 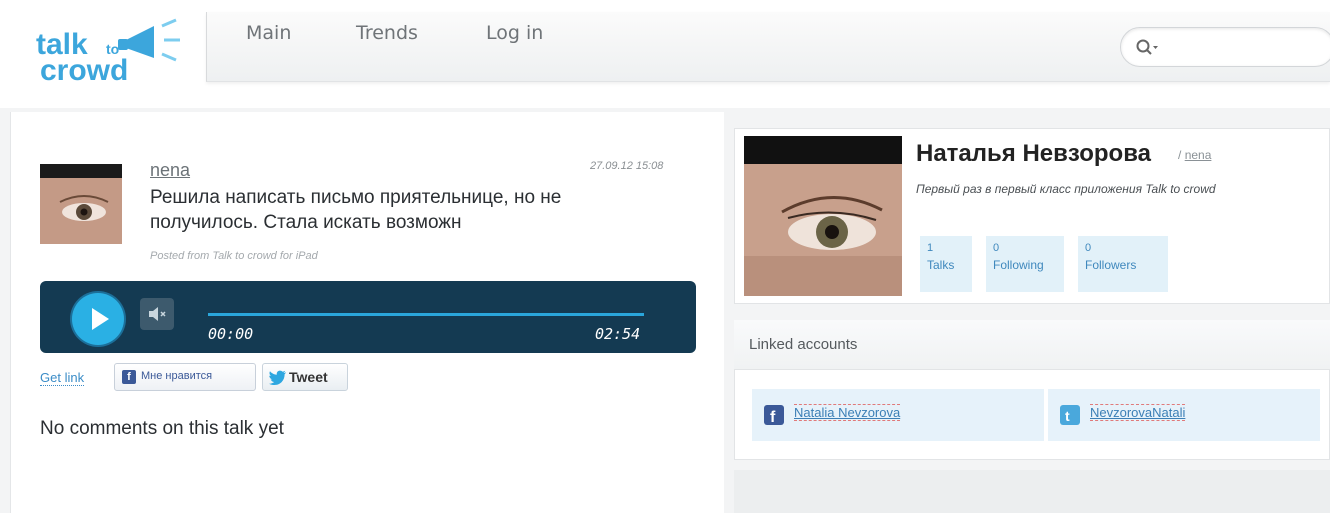 I want to click on posted-from-label: Posted from Talk to crowd for iPad, so click(x=234, y=256).